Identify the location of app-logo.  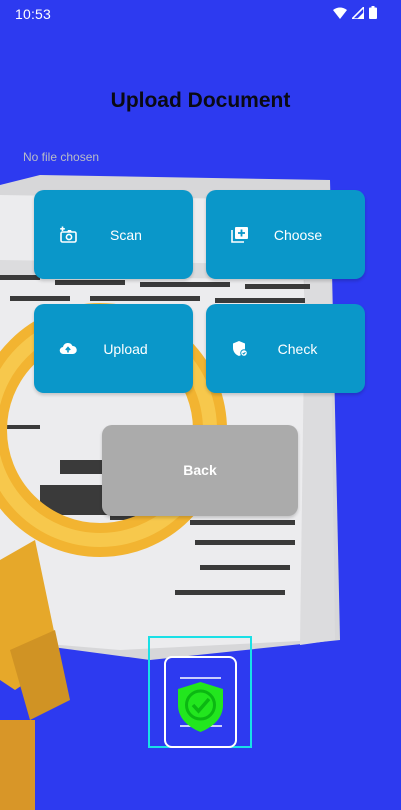
(200, 702).